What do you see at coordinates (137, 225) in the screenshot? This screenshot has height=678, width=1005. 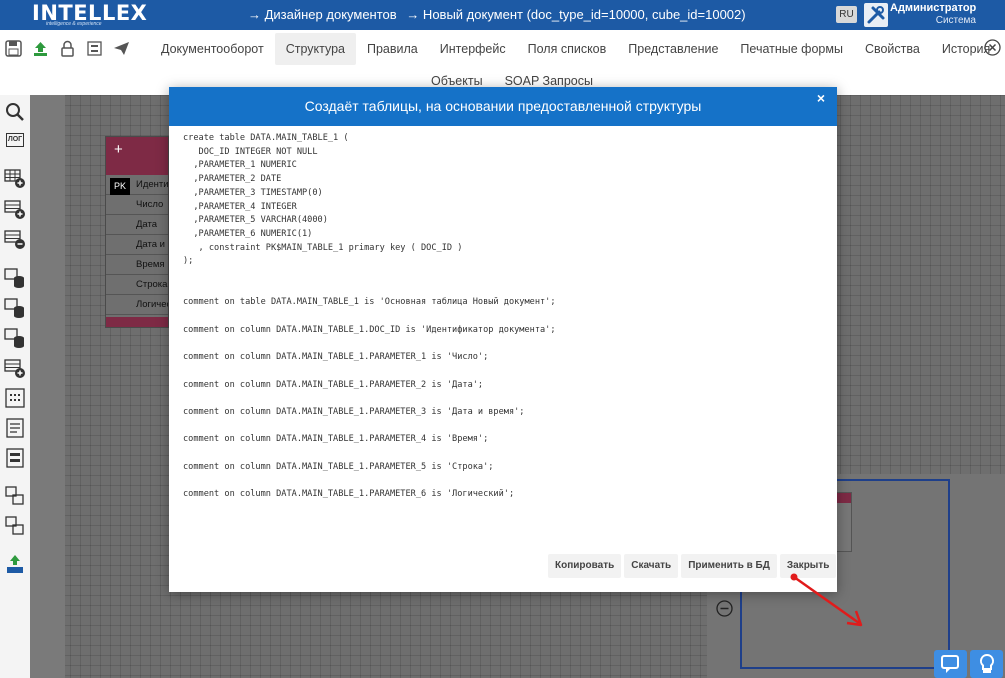 I see `entity-row: Дата` at bounding box center [137, 225].